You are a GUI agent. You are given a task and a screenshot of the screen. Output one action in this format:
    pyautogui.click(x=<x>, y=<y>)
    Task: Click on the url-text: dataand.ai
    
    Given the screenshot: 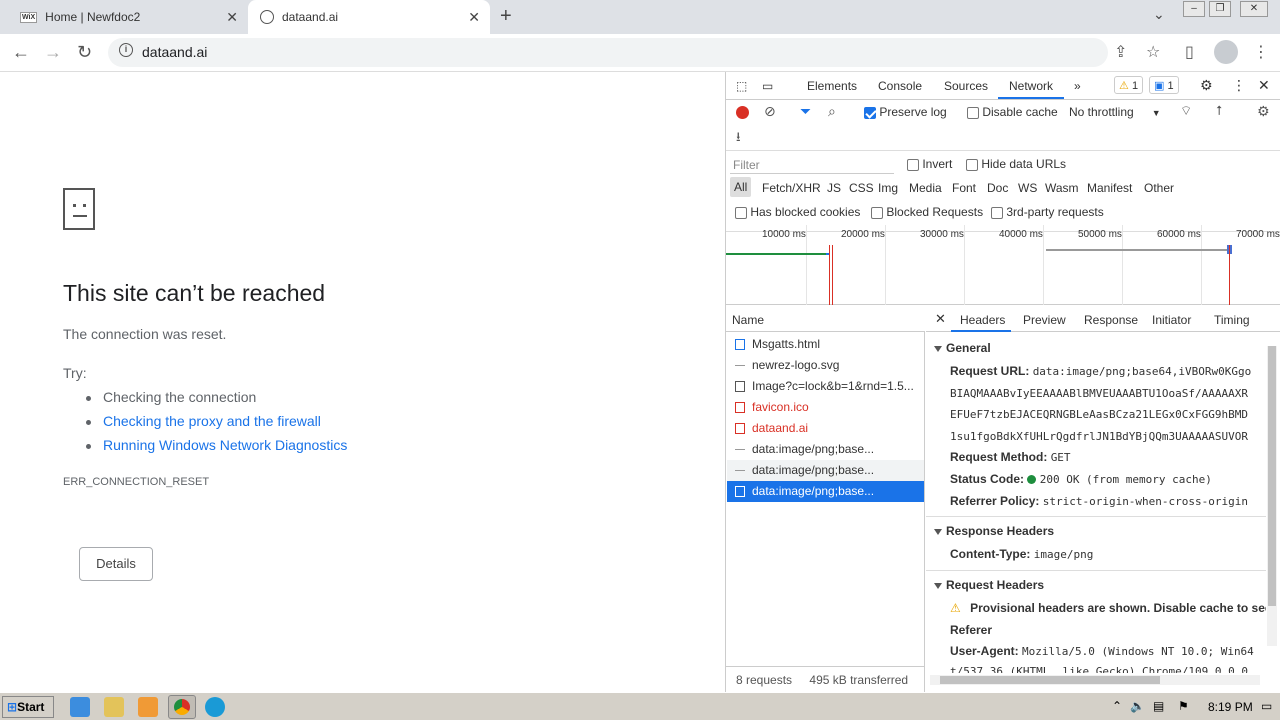 What is the action you would take?
    pyautogui.click(x=174, y=52)
    